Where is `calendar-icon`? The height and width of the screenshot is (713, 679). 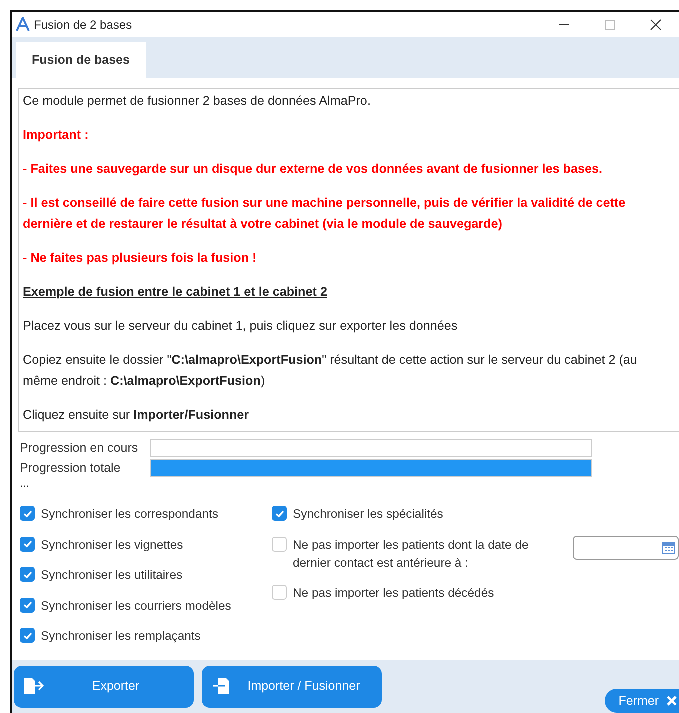
calendar-icon is located at coordinates (669, 547).